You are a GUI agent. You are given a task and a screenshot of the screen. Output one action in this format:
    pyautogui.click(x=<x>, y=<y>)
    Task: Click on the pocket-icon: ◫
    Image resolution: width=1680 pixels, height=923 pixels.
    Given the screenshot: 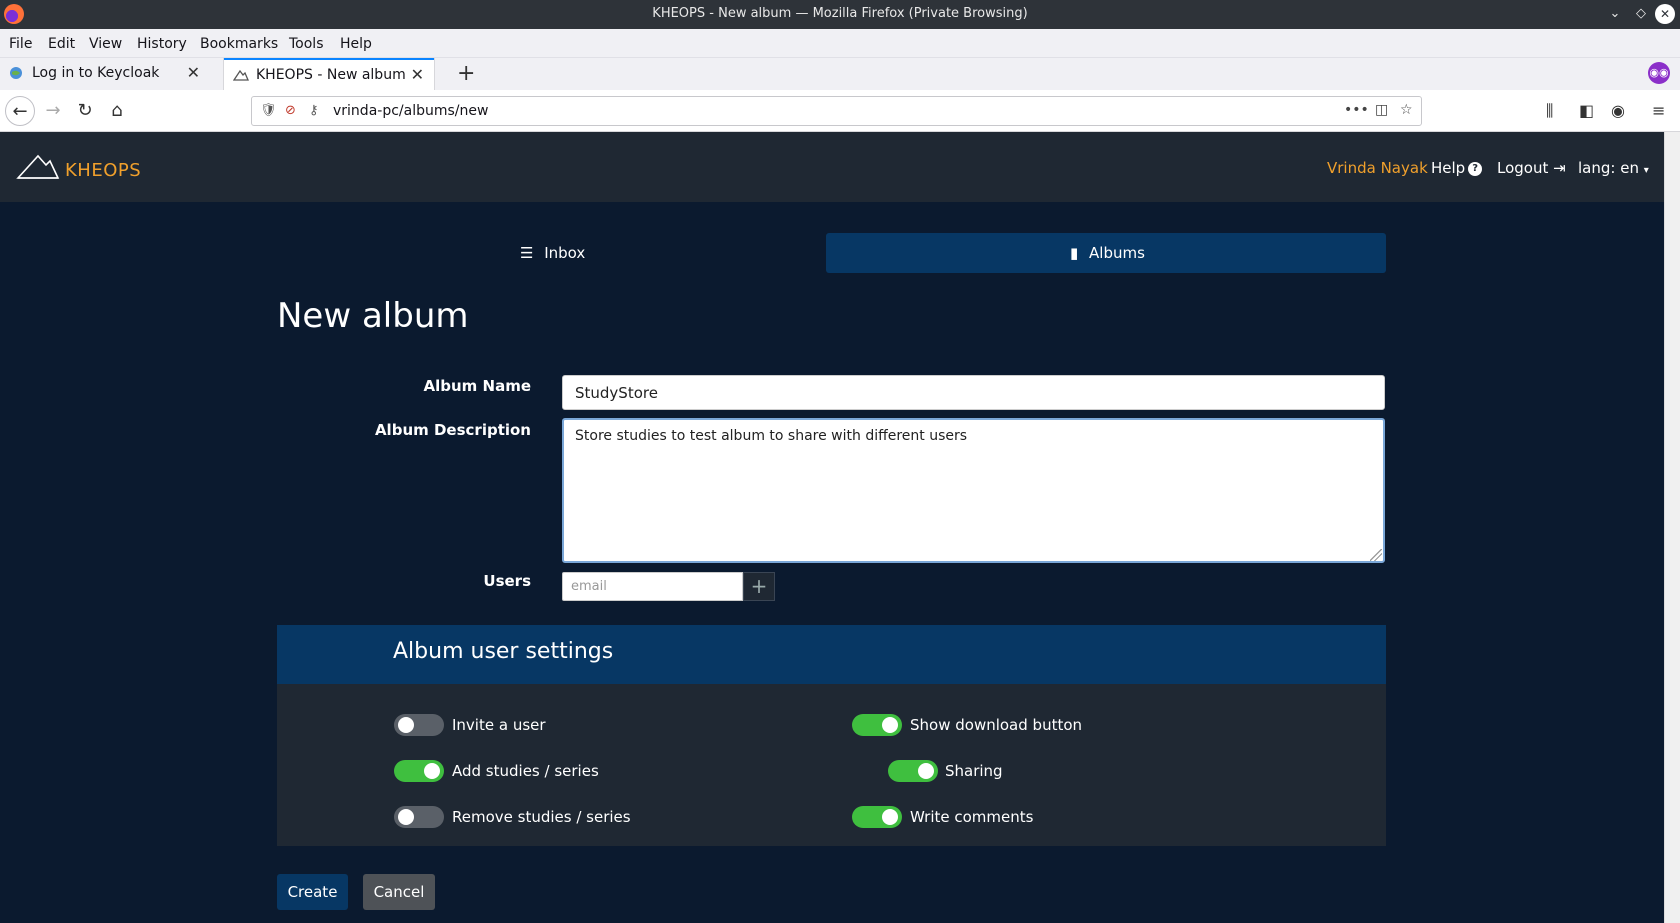 What is the action you would take?
    pyautogui.click(x=1381, y=110)
    